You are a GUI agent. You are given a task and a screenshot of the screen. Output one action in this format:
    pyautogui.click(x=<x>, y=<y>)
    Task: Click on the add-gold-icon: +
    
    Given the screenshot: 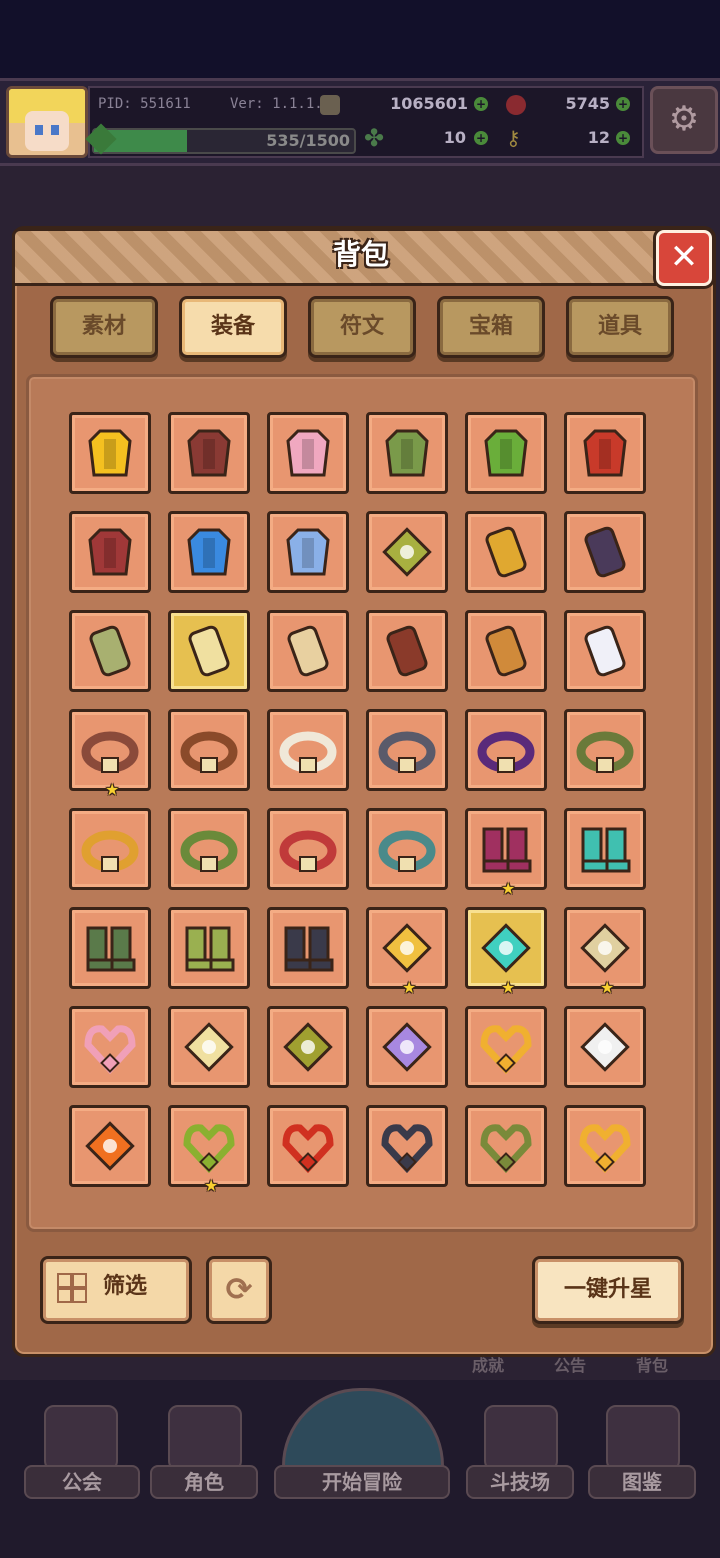 What is the action you would take?
    pyautogui.click(x=481, y=104)
    